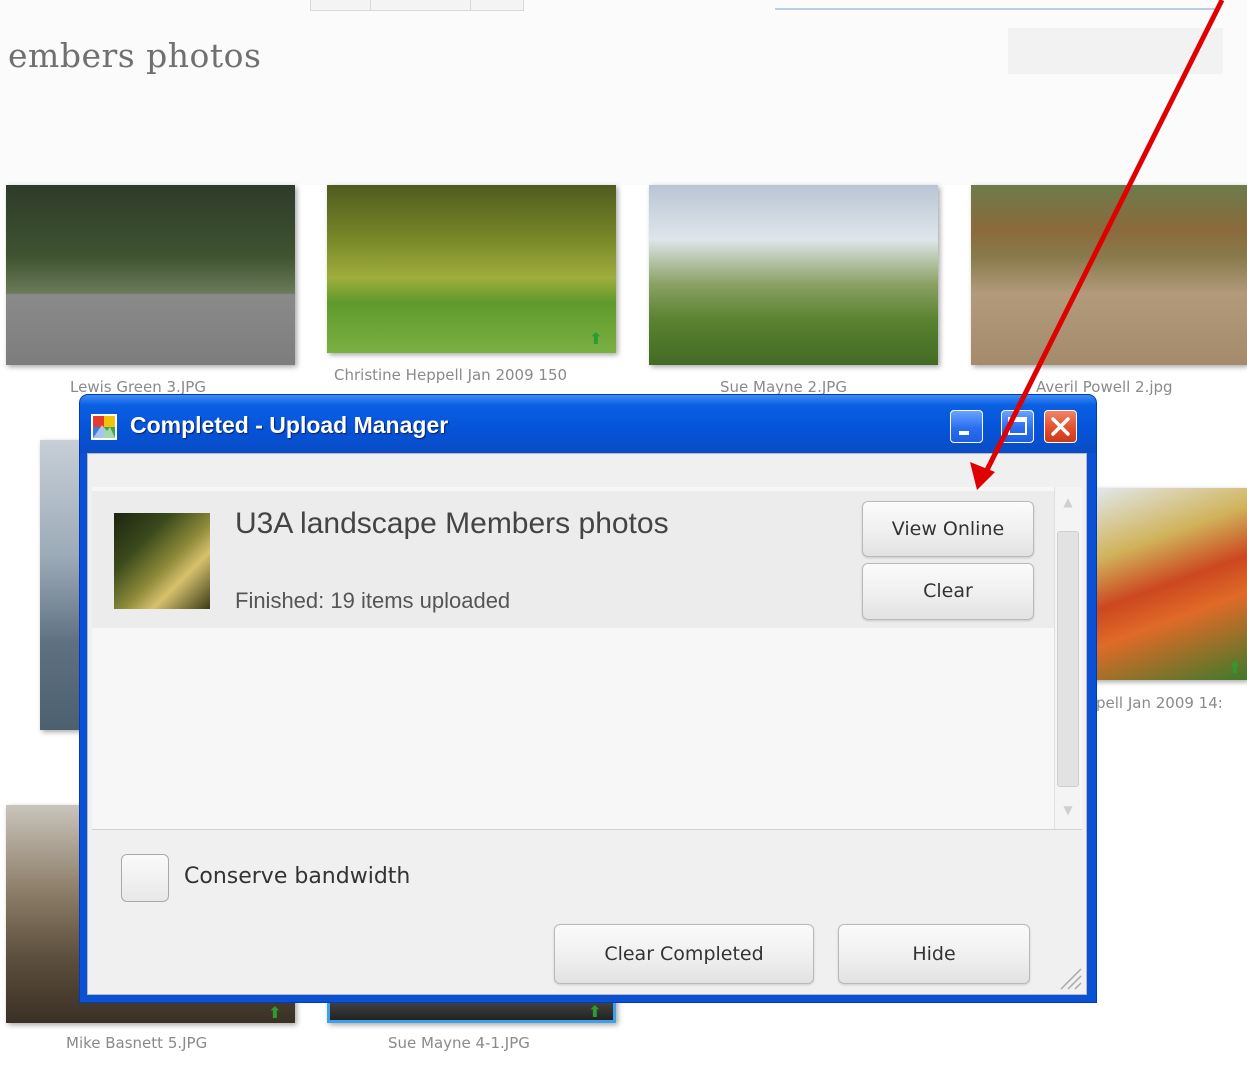  I want to click on album-name: U3A landscape Members photos, so click(452, 523).